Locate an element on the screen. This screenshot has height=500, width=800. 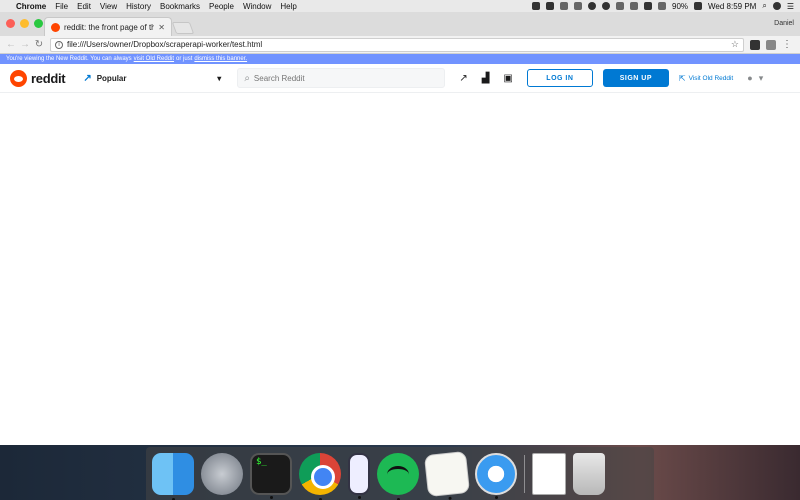
sync-icon is located at coordinates (592, 6).